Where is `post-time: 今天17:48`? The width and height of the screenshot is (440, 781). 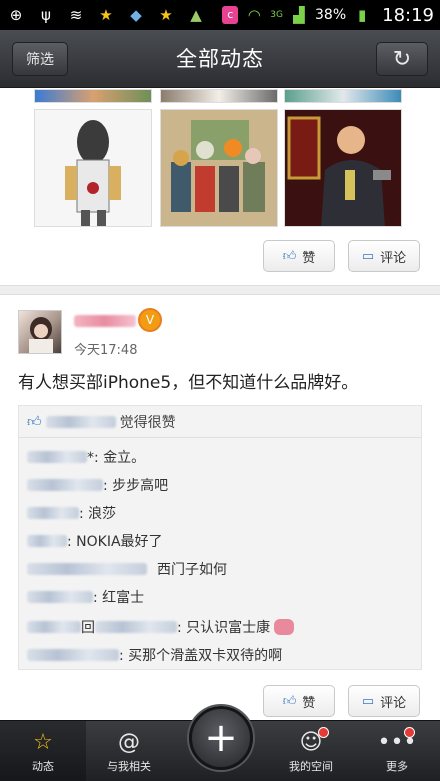 post-time: 今天17:48 is located at coordinates (106, 350).